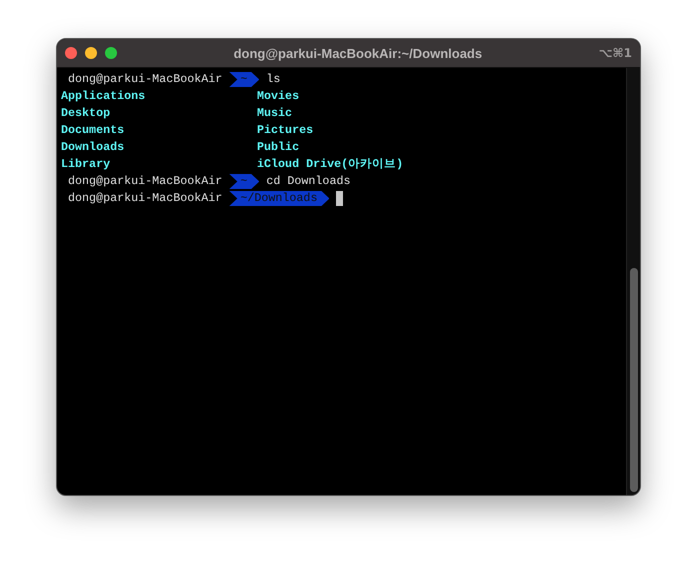  I want to click on command-text: cd Downloads, so click(308, 181).